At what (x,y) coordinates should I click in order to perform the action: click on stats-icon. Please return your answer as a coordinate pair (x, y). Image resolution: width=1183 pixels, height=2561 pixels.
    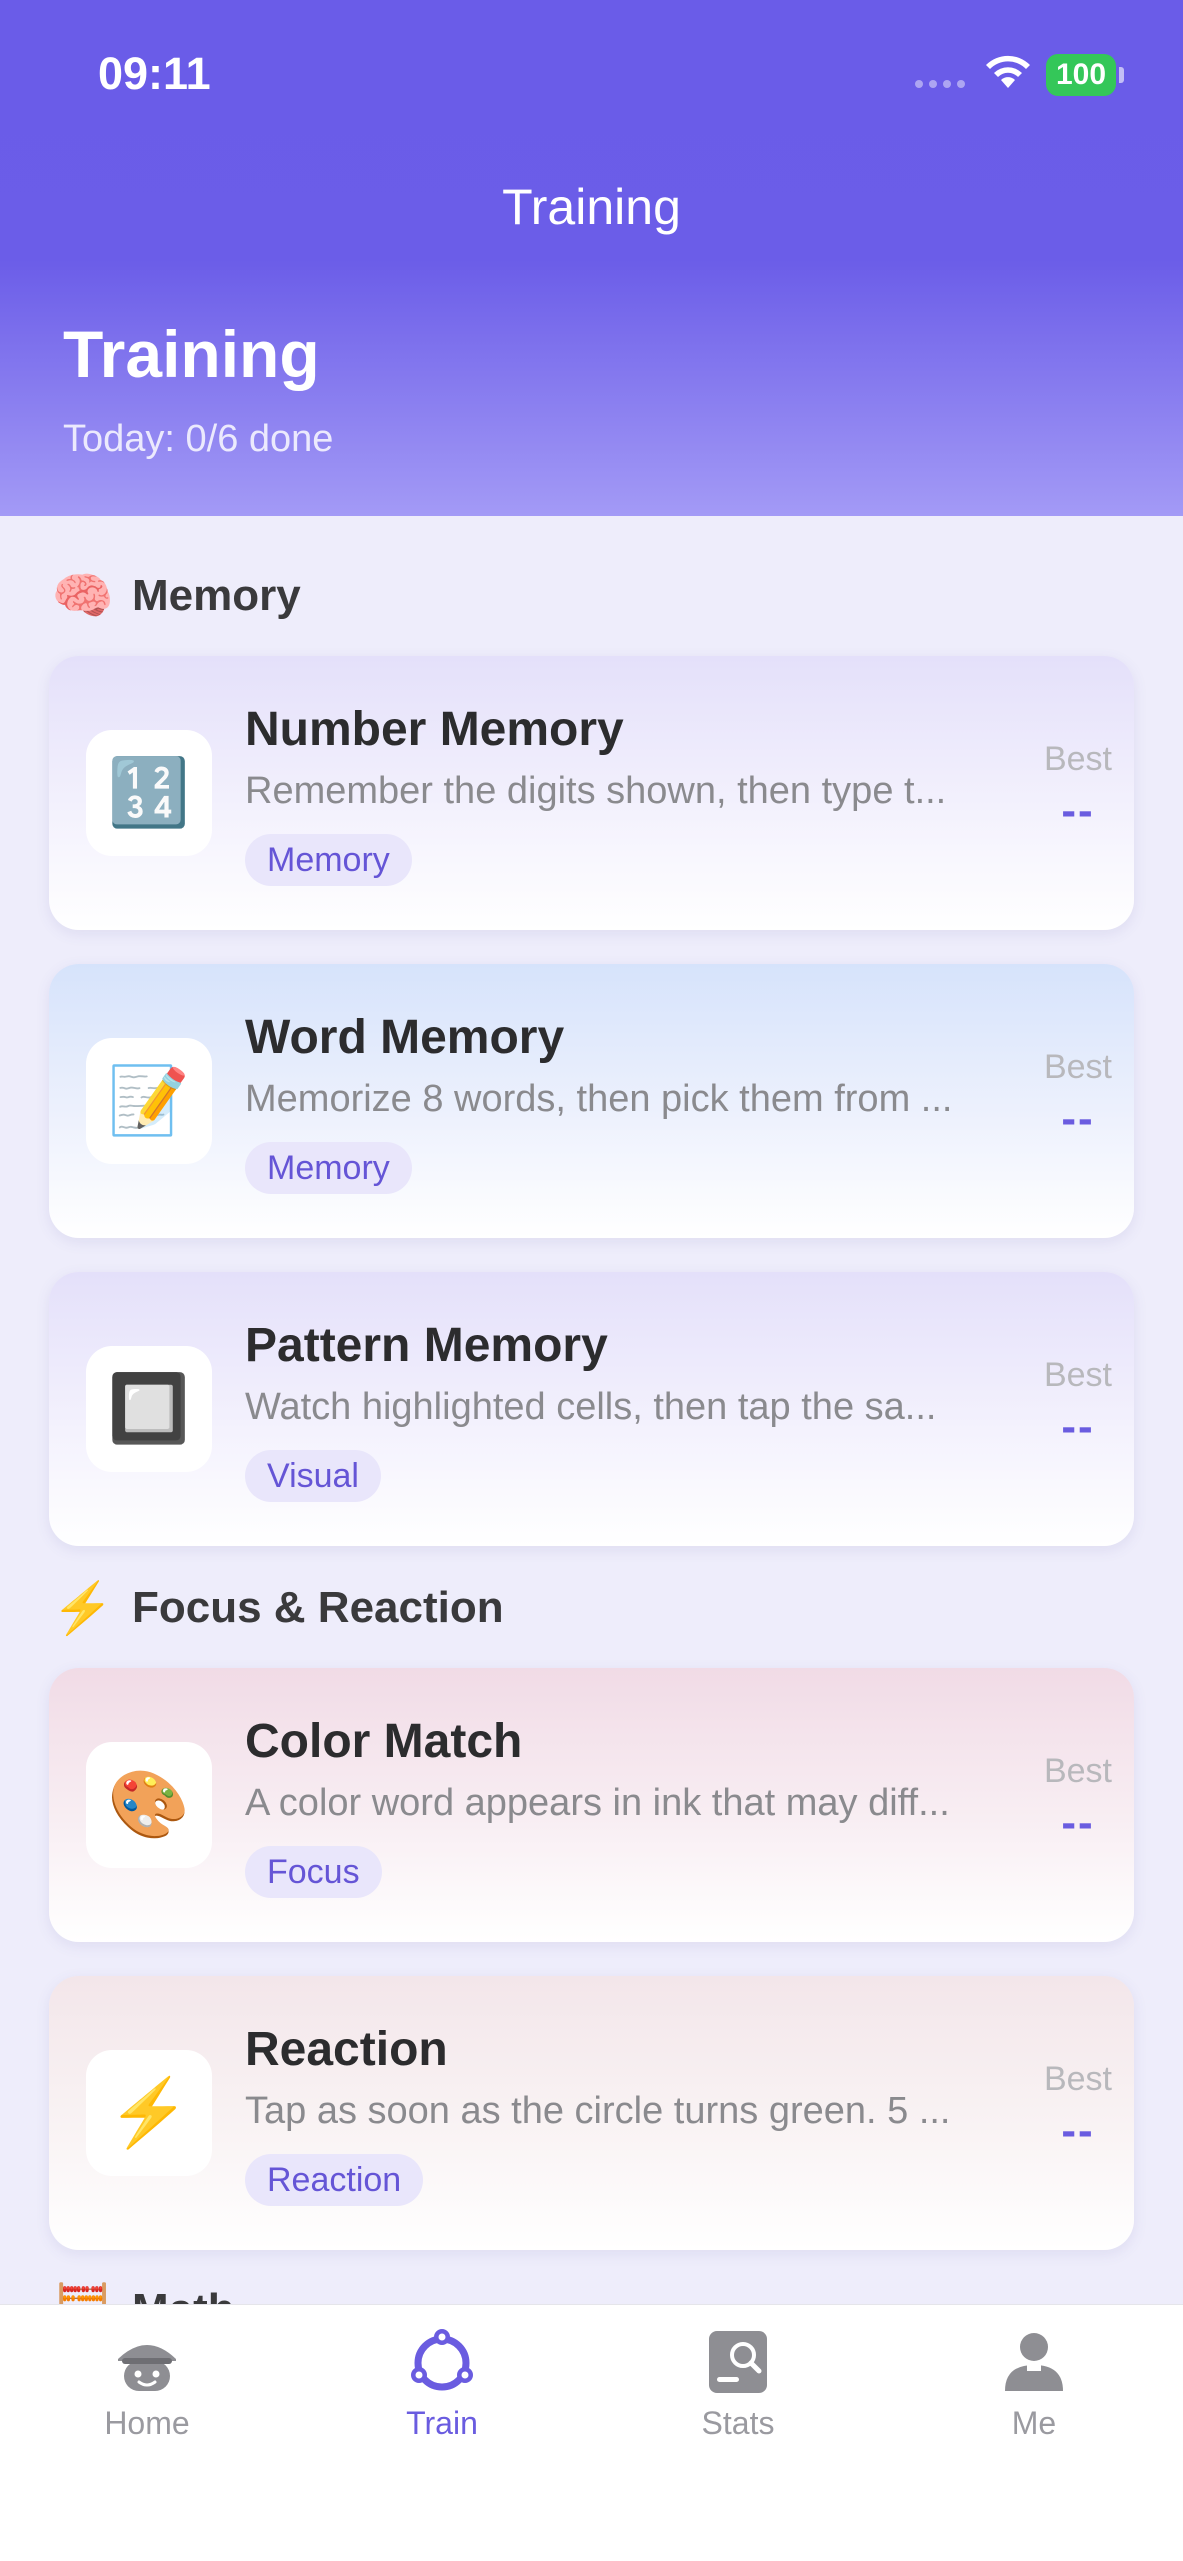
    Looking at the image, I should click on (738, 2362).